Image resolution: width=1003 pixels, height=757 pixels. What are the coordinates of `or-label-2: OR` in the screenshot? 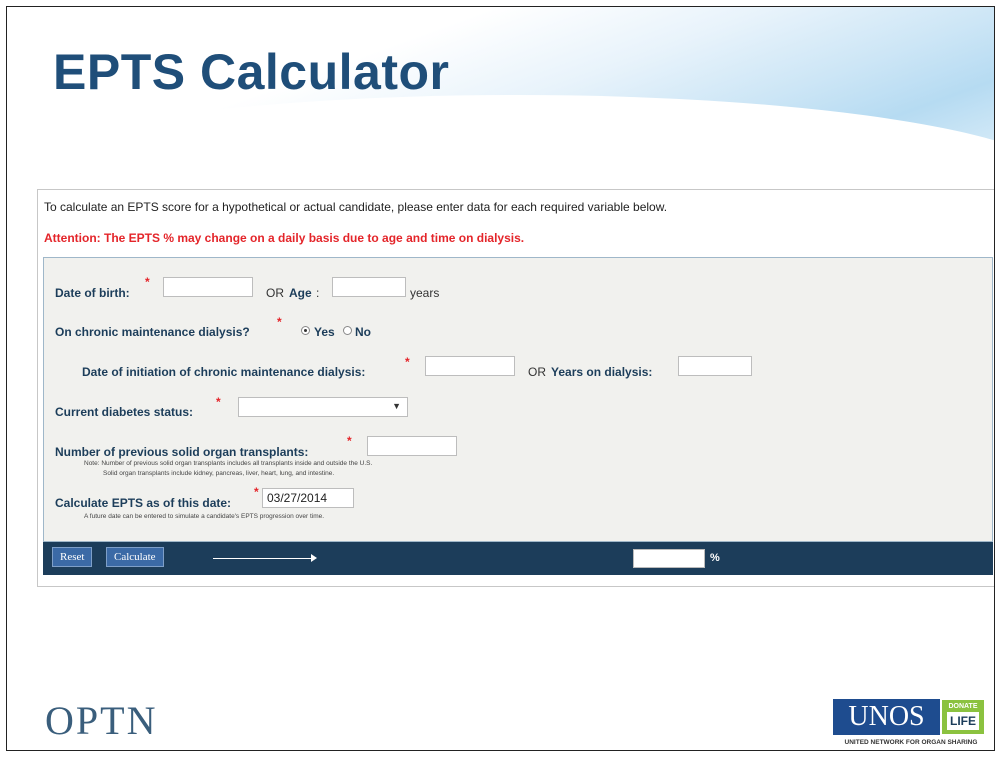 It's located at (537, 372).